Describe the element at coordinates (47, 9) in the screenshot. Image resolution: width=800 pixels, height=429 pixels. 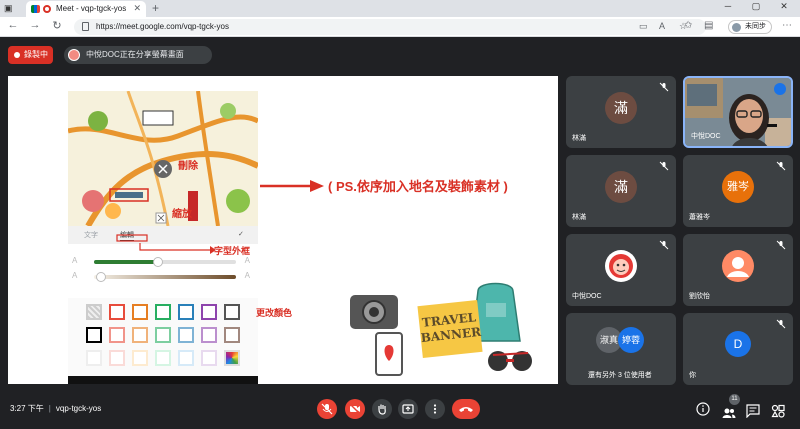
I see `recording-indicator-icon` at that location.